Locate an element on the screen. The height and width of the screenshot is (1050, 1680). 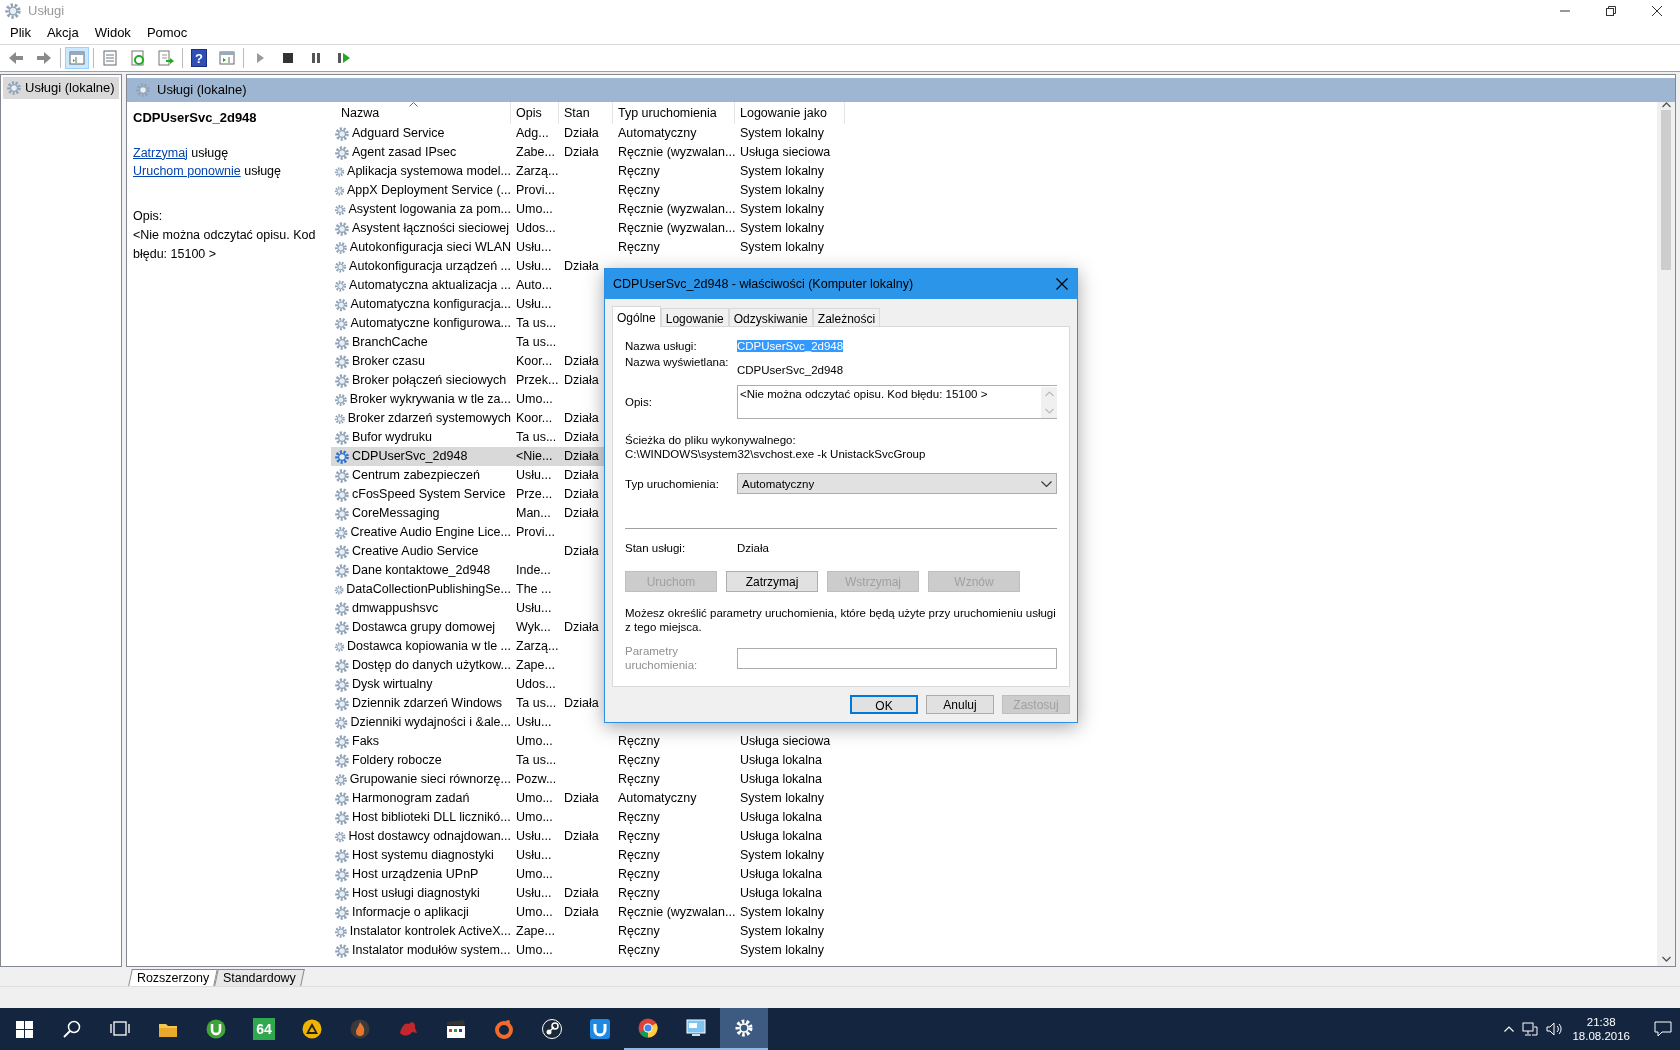
monitor-icon is located at coordinates (696, 1028).